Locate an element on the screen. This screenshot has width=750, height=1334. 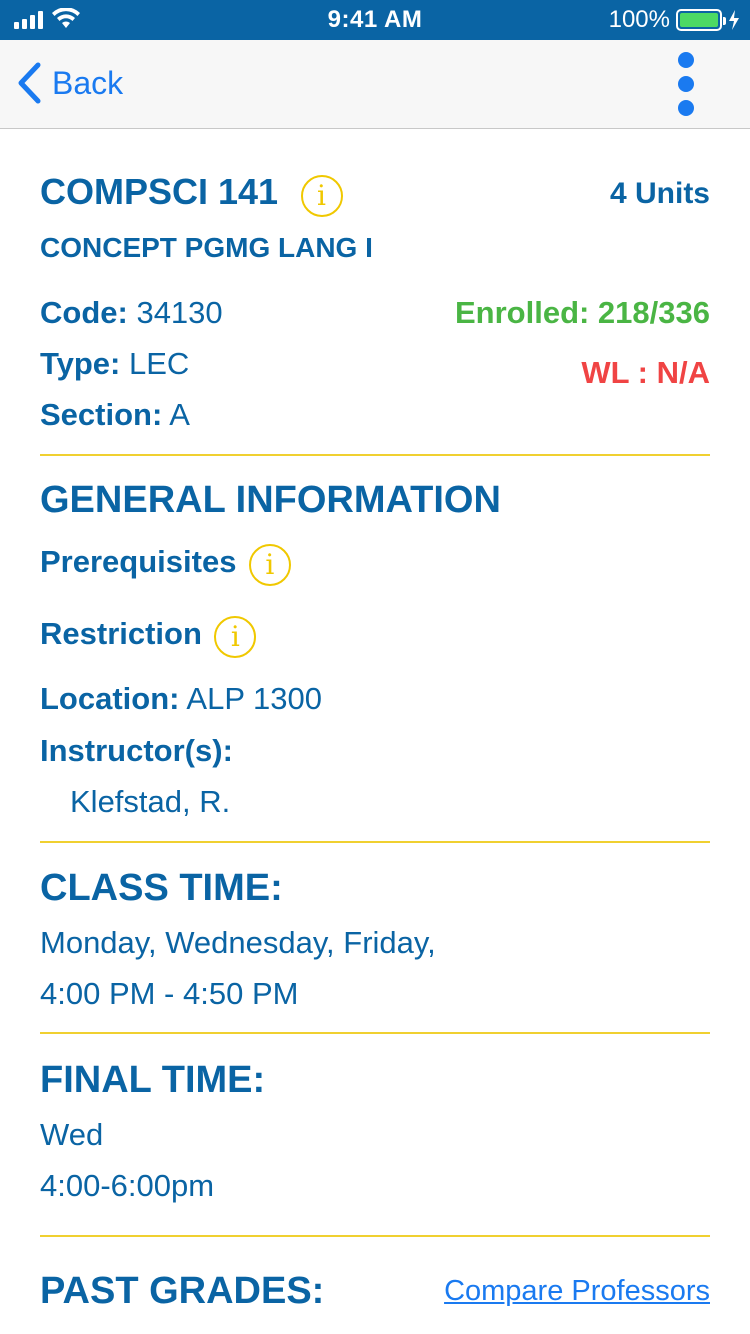
course-info-icon: i is located at coordinates (321, 195).